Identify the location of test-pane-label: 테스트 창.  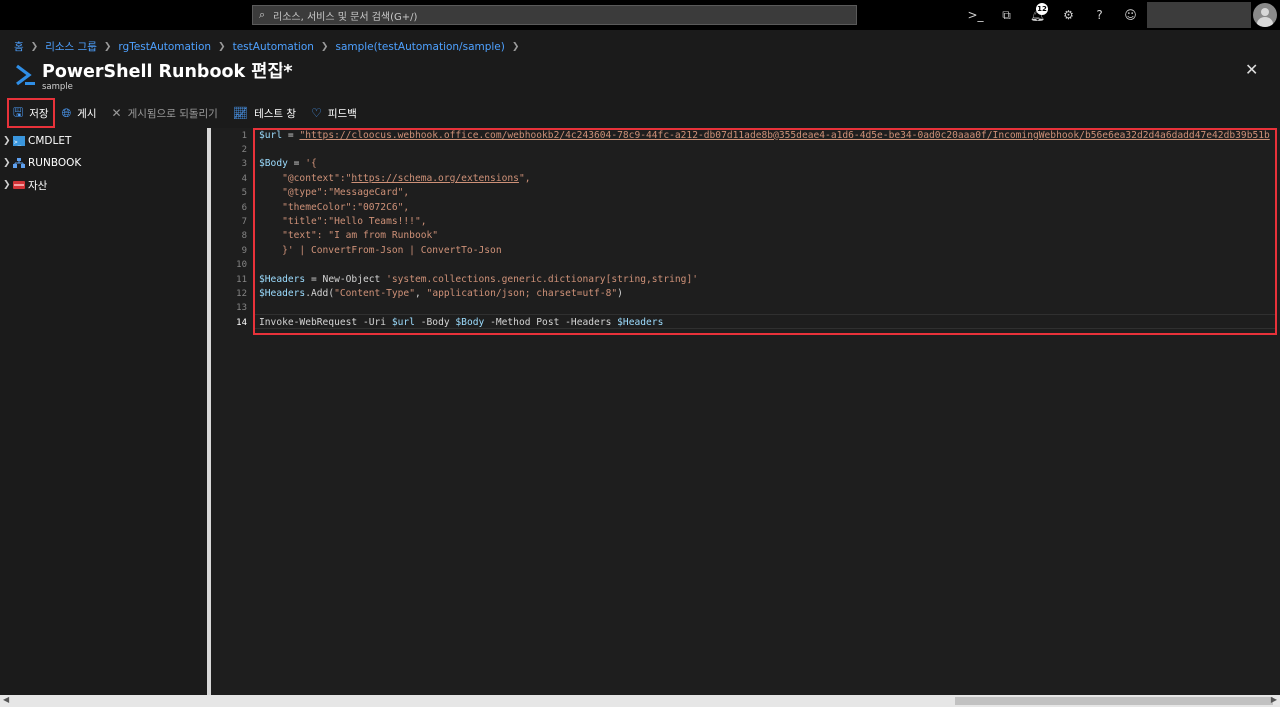
(275, 113).